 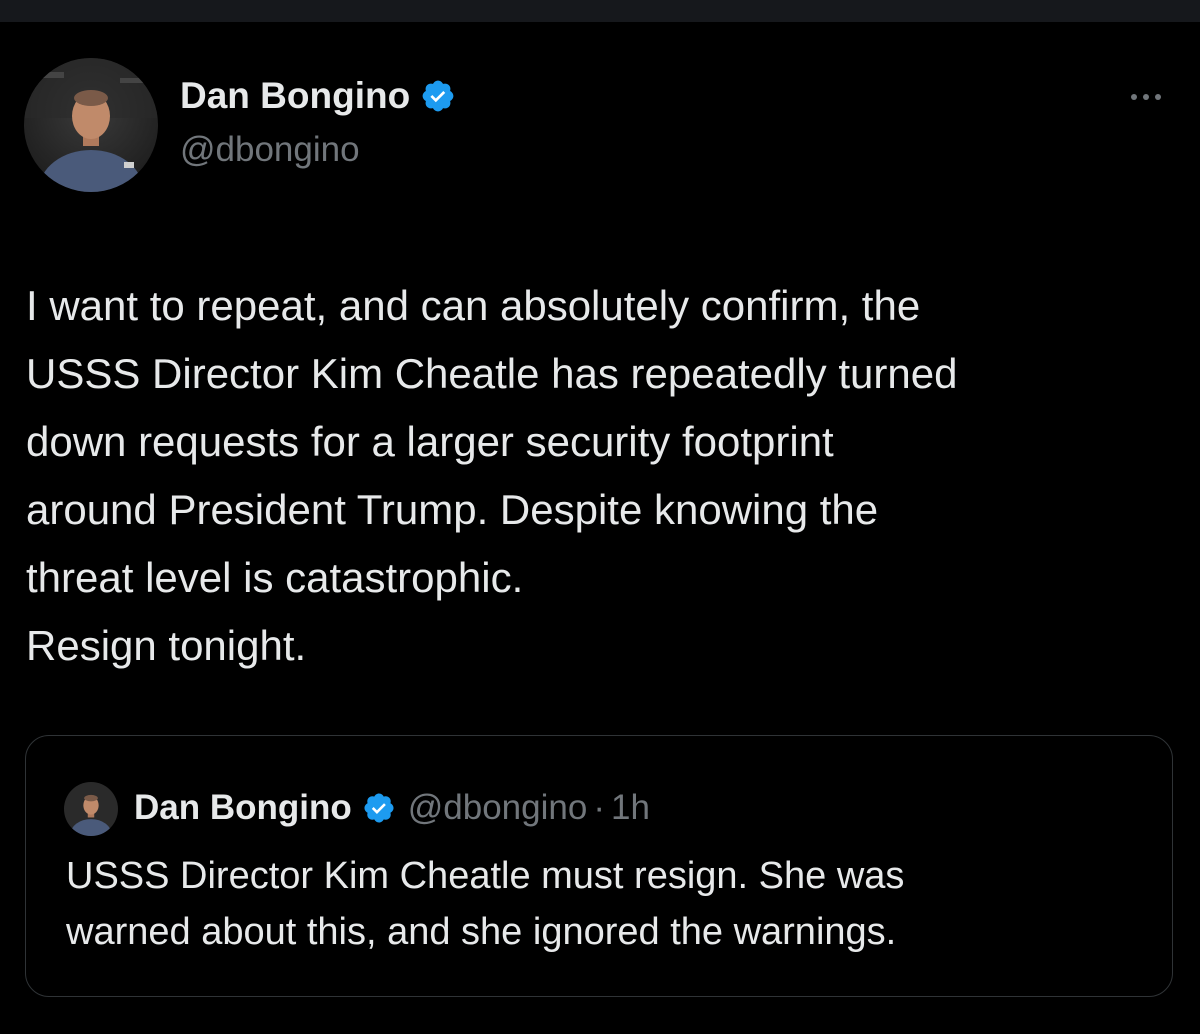 I want to click on quoted-author-avatar, so click(x=91, y=809).